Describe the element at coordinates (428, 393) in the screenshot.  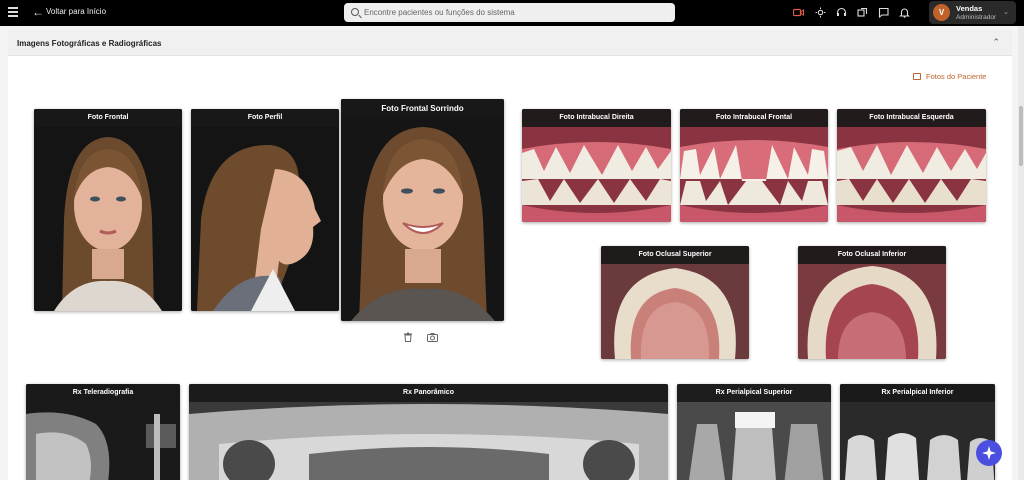
I see `tile-title: Rx Panorâmico` at that location.